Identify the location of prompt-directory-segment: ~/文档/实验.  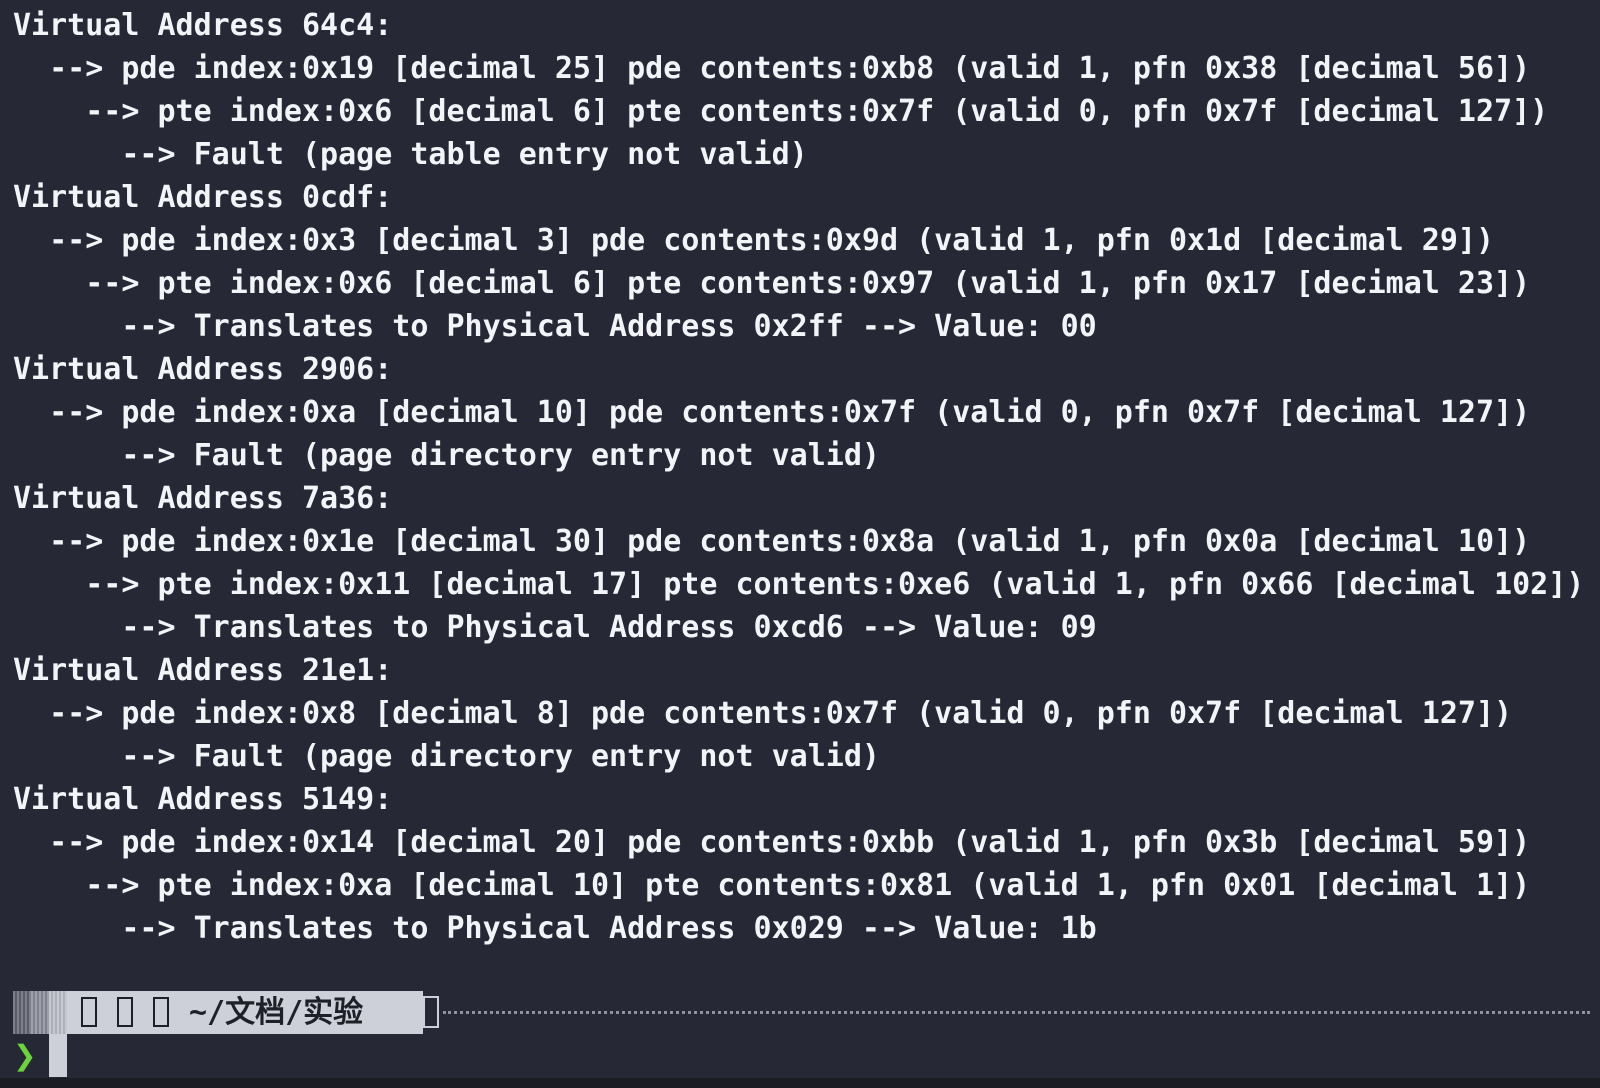
(245, 1012).